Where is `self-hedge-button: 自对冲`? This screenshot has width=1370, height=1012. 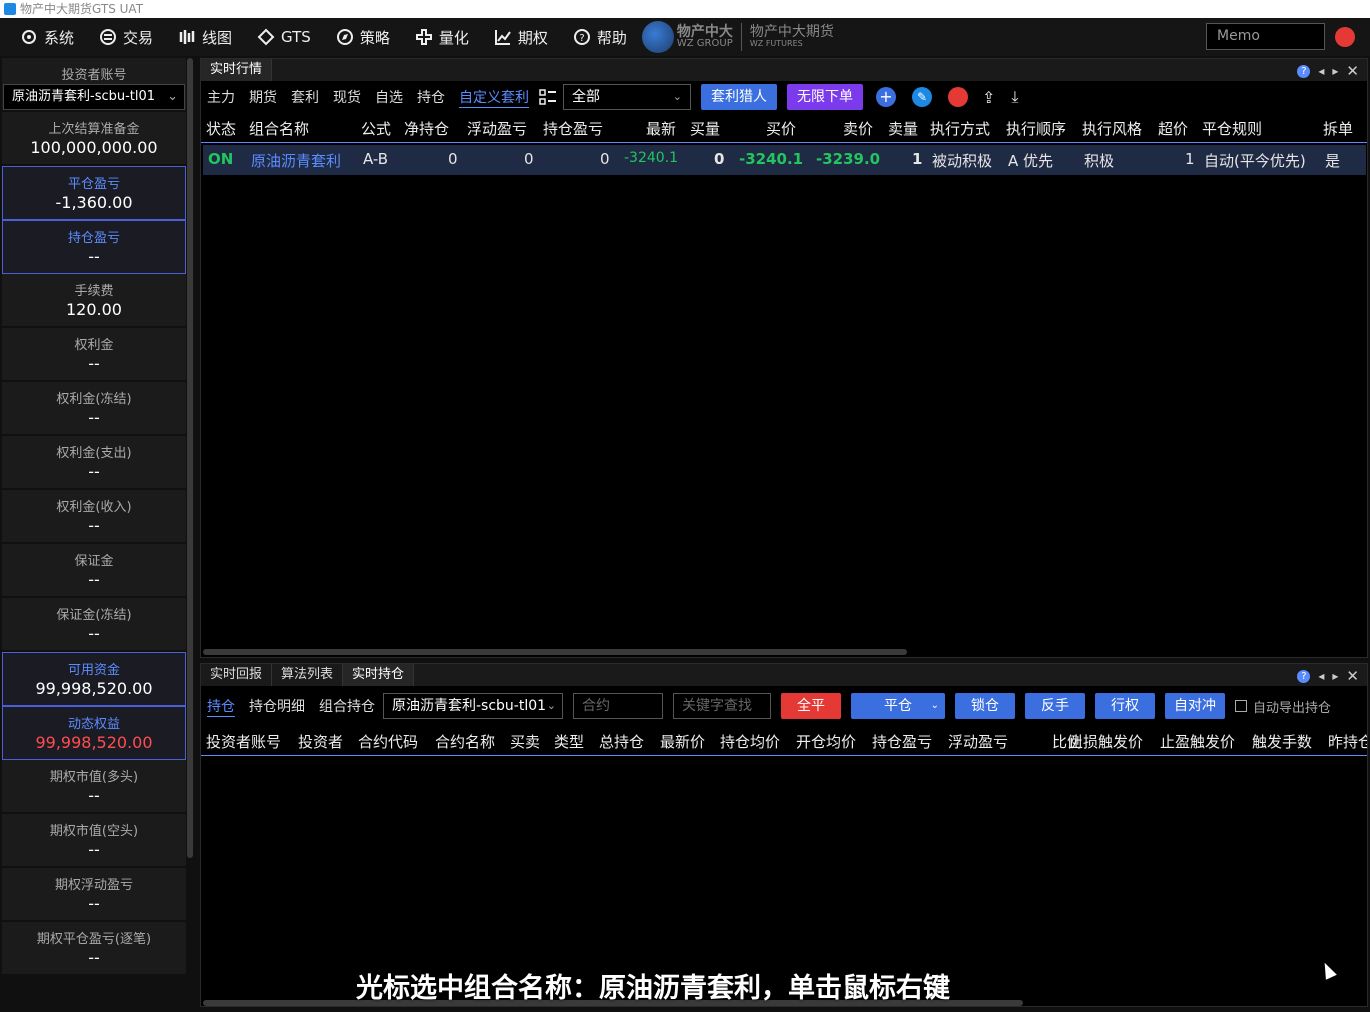
self-hedge-button: 自对冲 is located at coordinates (1195, 706).